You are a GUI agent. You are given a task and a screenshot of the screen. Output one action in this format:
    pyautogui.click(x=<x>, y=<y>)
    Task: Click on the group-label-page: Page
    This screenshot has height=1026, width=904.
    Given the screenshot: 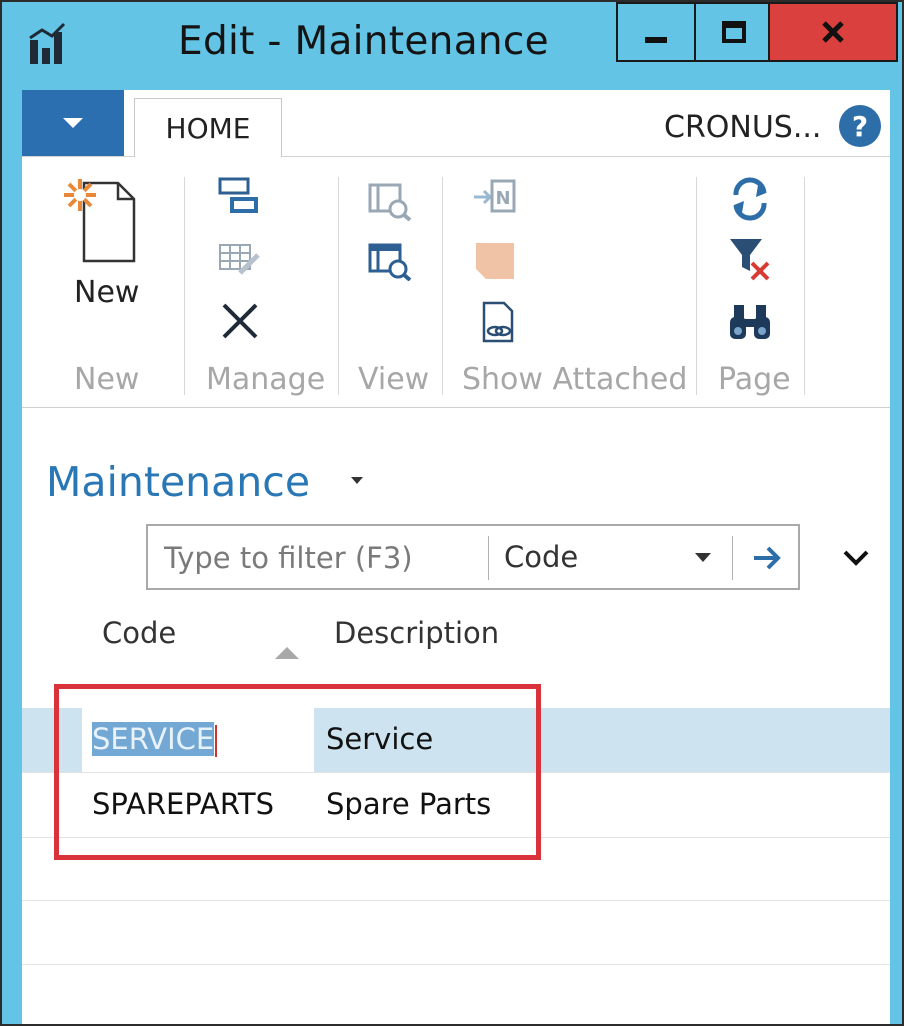 What is the action you would take?
    pyautogui.click(x=754, y=379)
    